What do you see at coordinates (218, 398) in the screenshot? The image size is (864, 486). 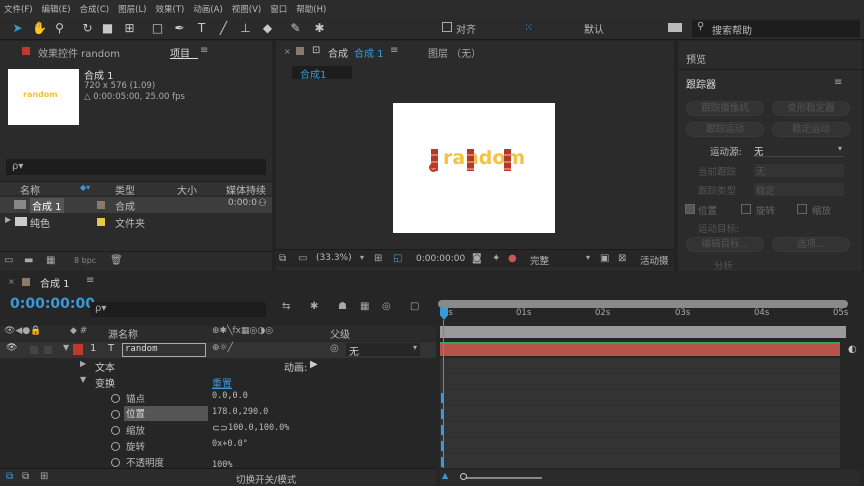 I see `property-row: 锚点 0.0,0.0` at bounding box center [218, 398].